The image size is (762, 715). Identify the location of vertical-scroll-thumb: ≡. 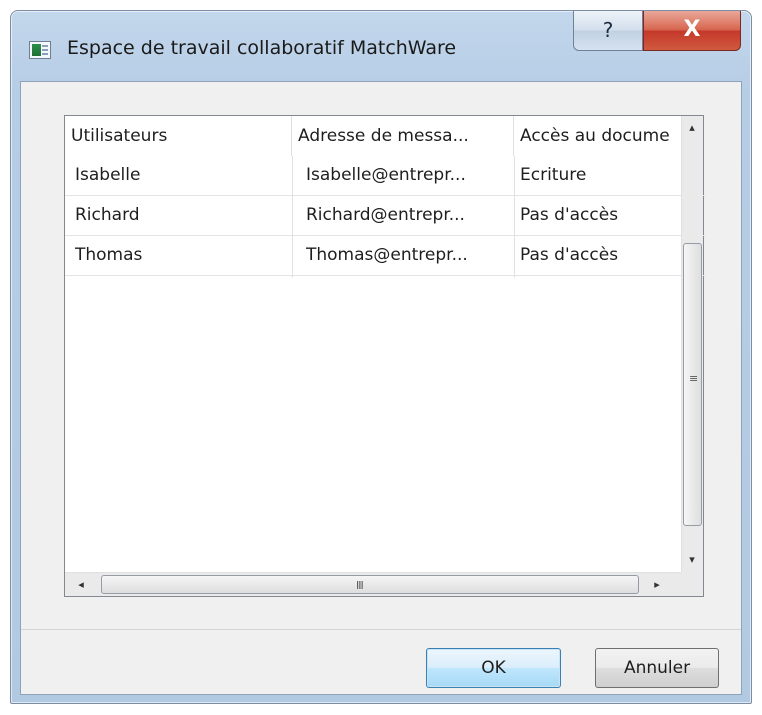
(692, 384).